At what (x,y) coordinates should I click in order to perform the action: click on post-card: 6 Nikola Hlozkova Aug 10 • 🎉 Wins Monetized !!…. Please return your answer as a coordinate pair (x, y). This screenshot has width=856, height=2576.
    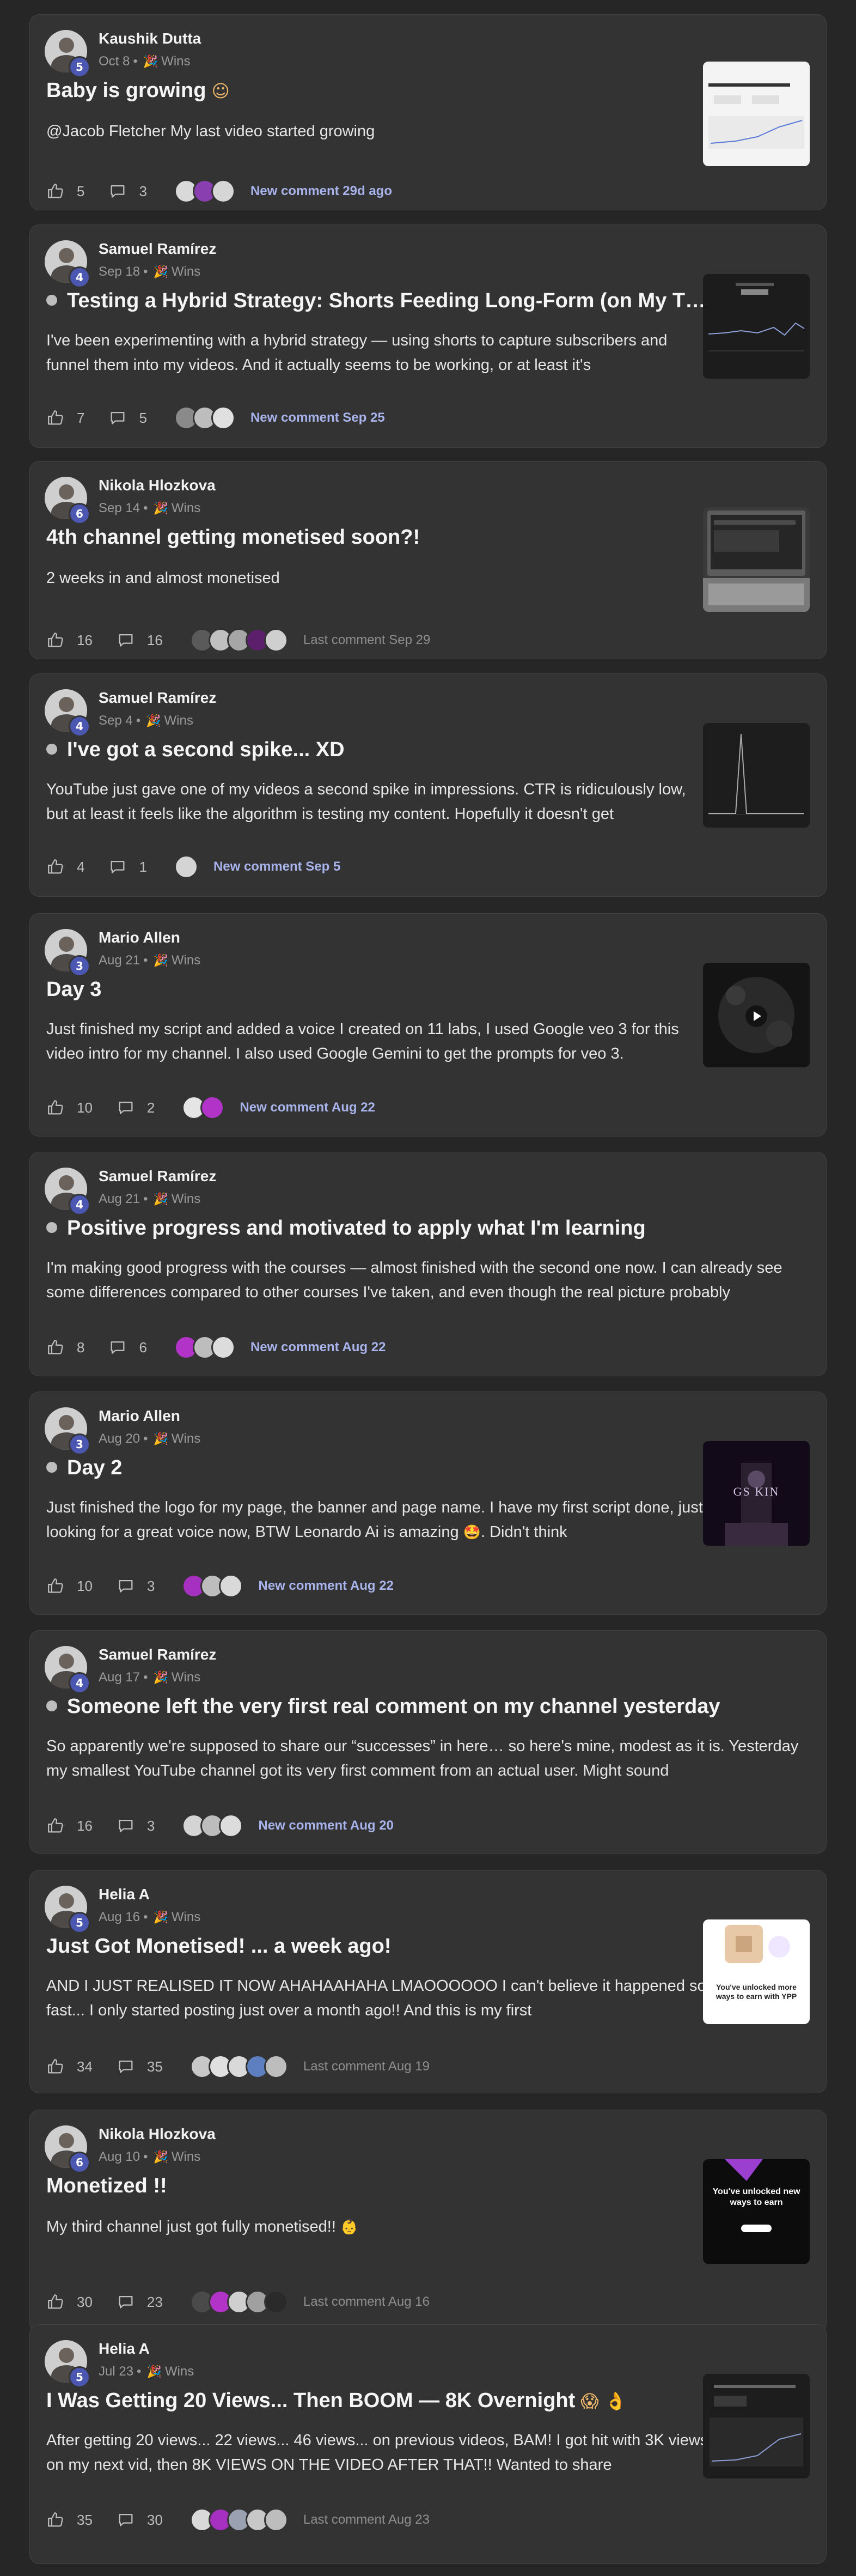
    Looking at the image, I should click on (428, 2221).